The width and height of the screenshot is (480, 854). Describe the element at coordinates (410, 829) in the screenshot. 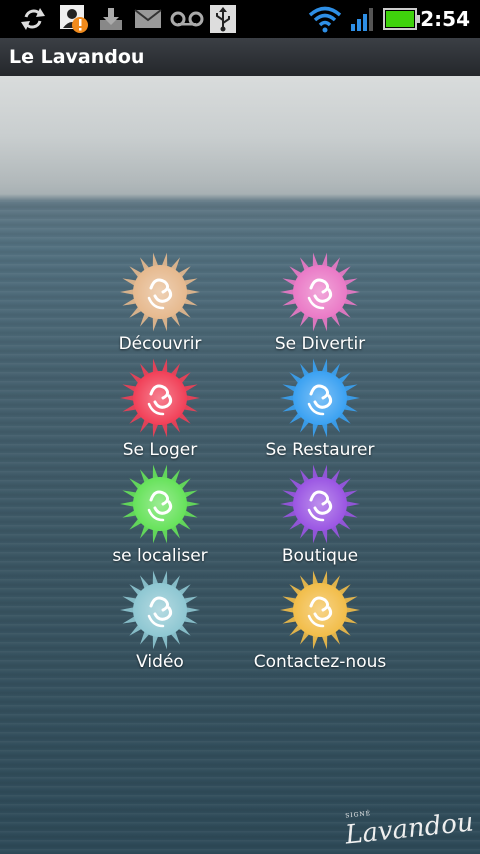

I see `lavandou-signature-logo: SIGNÉ Lavandou` at that location.